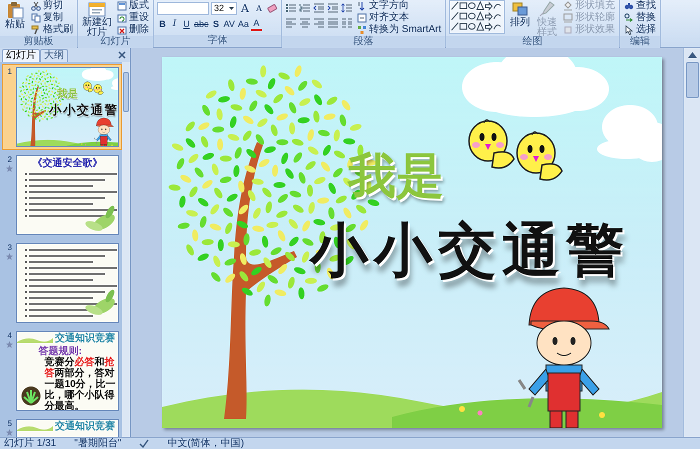 The height and width of the screenshot is (449, 700). I want to click on group-label: 字体, so click(217, 41).